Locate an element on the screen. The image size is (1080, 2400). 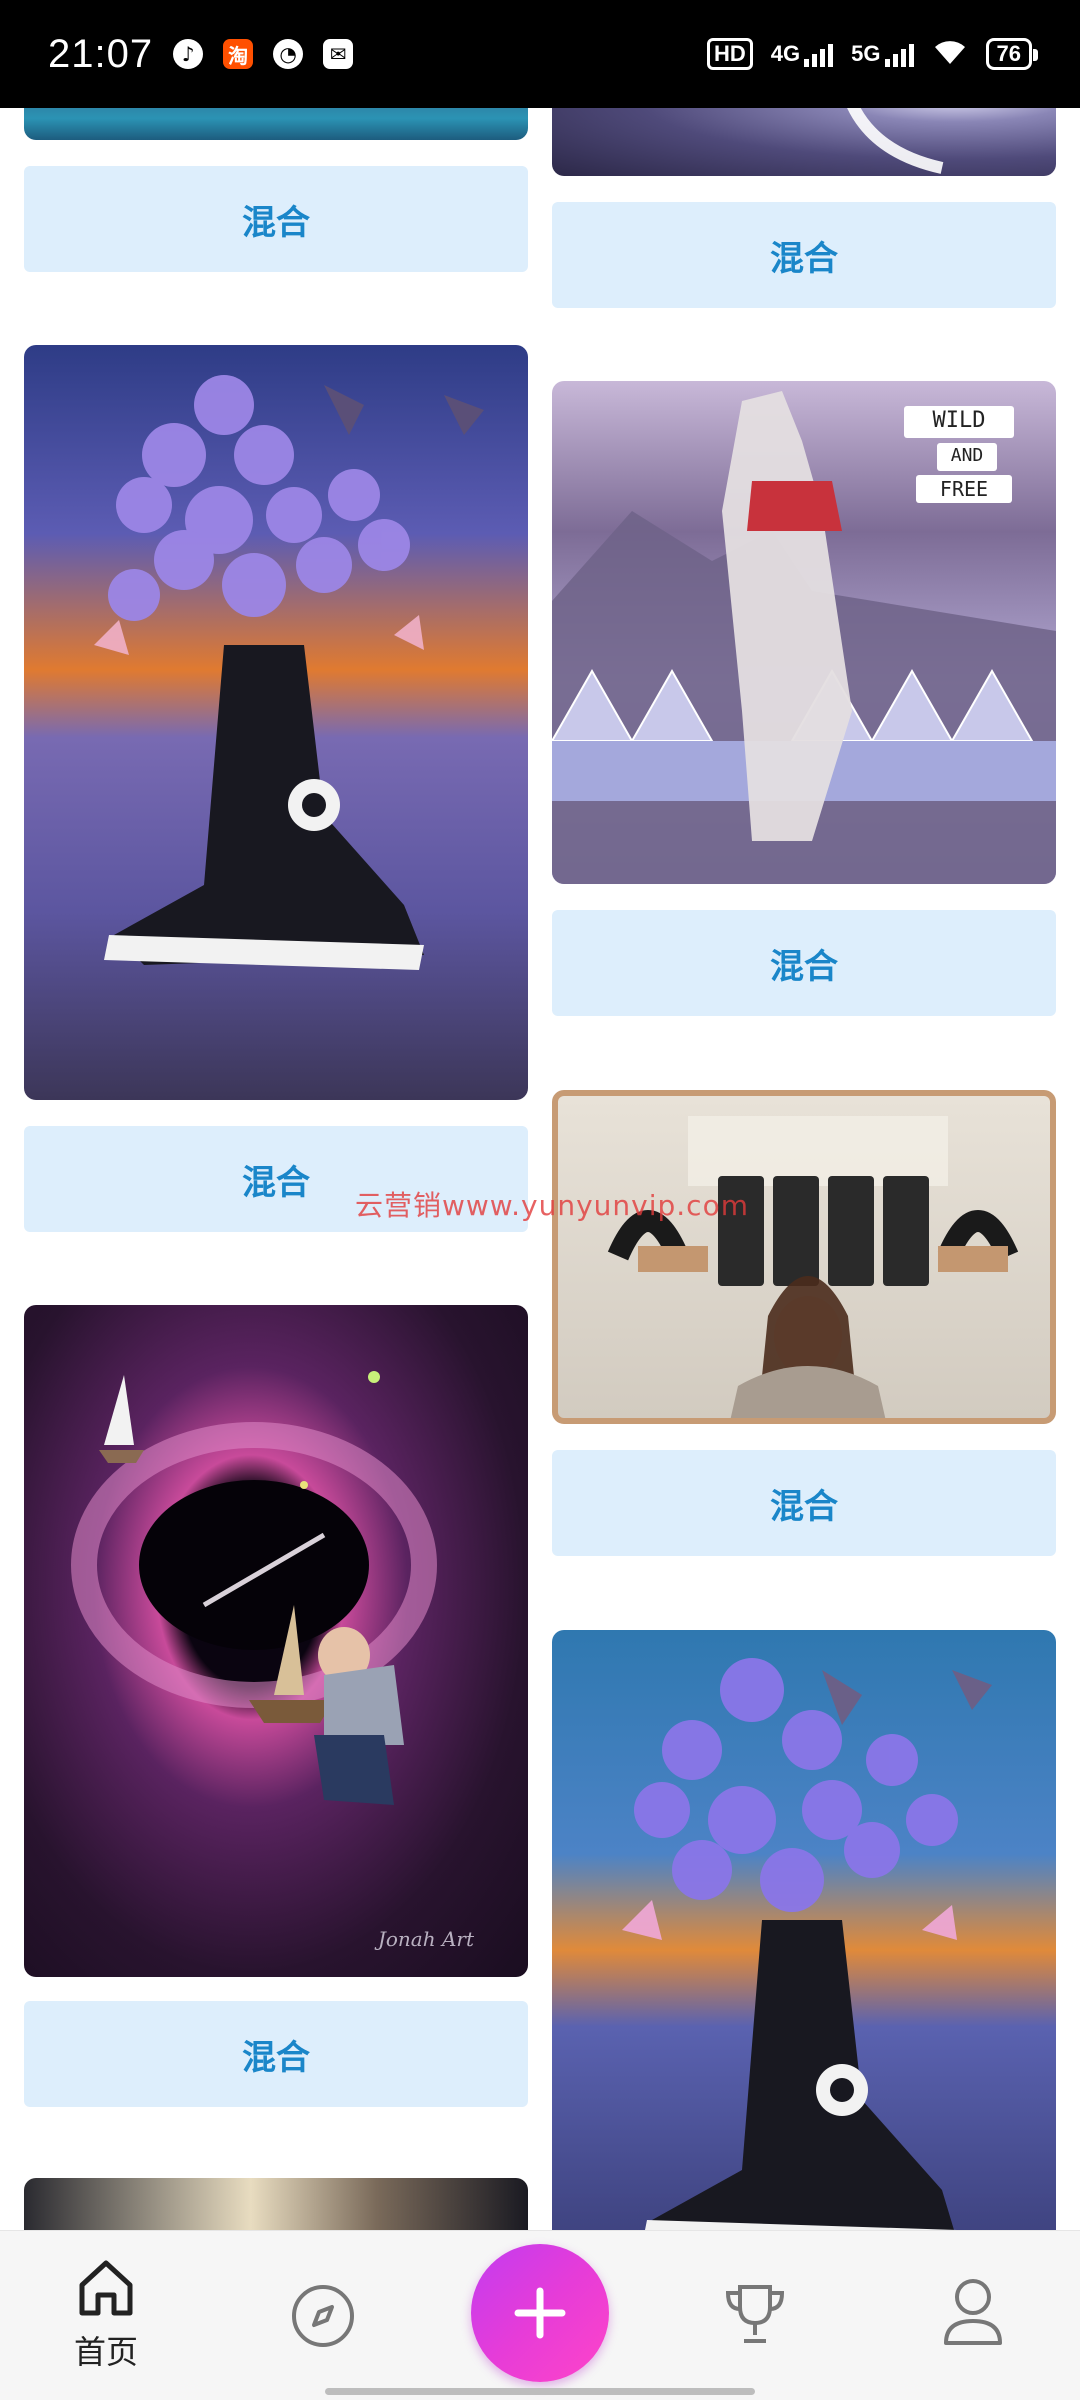
nav-profile is located at coordinates (973, 2312).